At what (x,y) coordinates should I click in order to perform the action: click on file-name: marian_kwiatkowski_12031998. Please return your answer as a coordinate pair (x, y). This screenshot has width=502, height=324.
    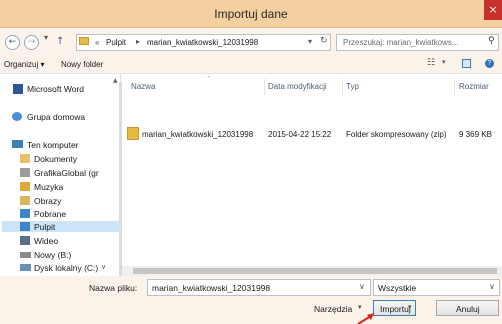
    Looking at the image, I should click on (197, 134).